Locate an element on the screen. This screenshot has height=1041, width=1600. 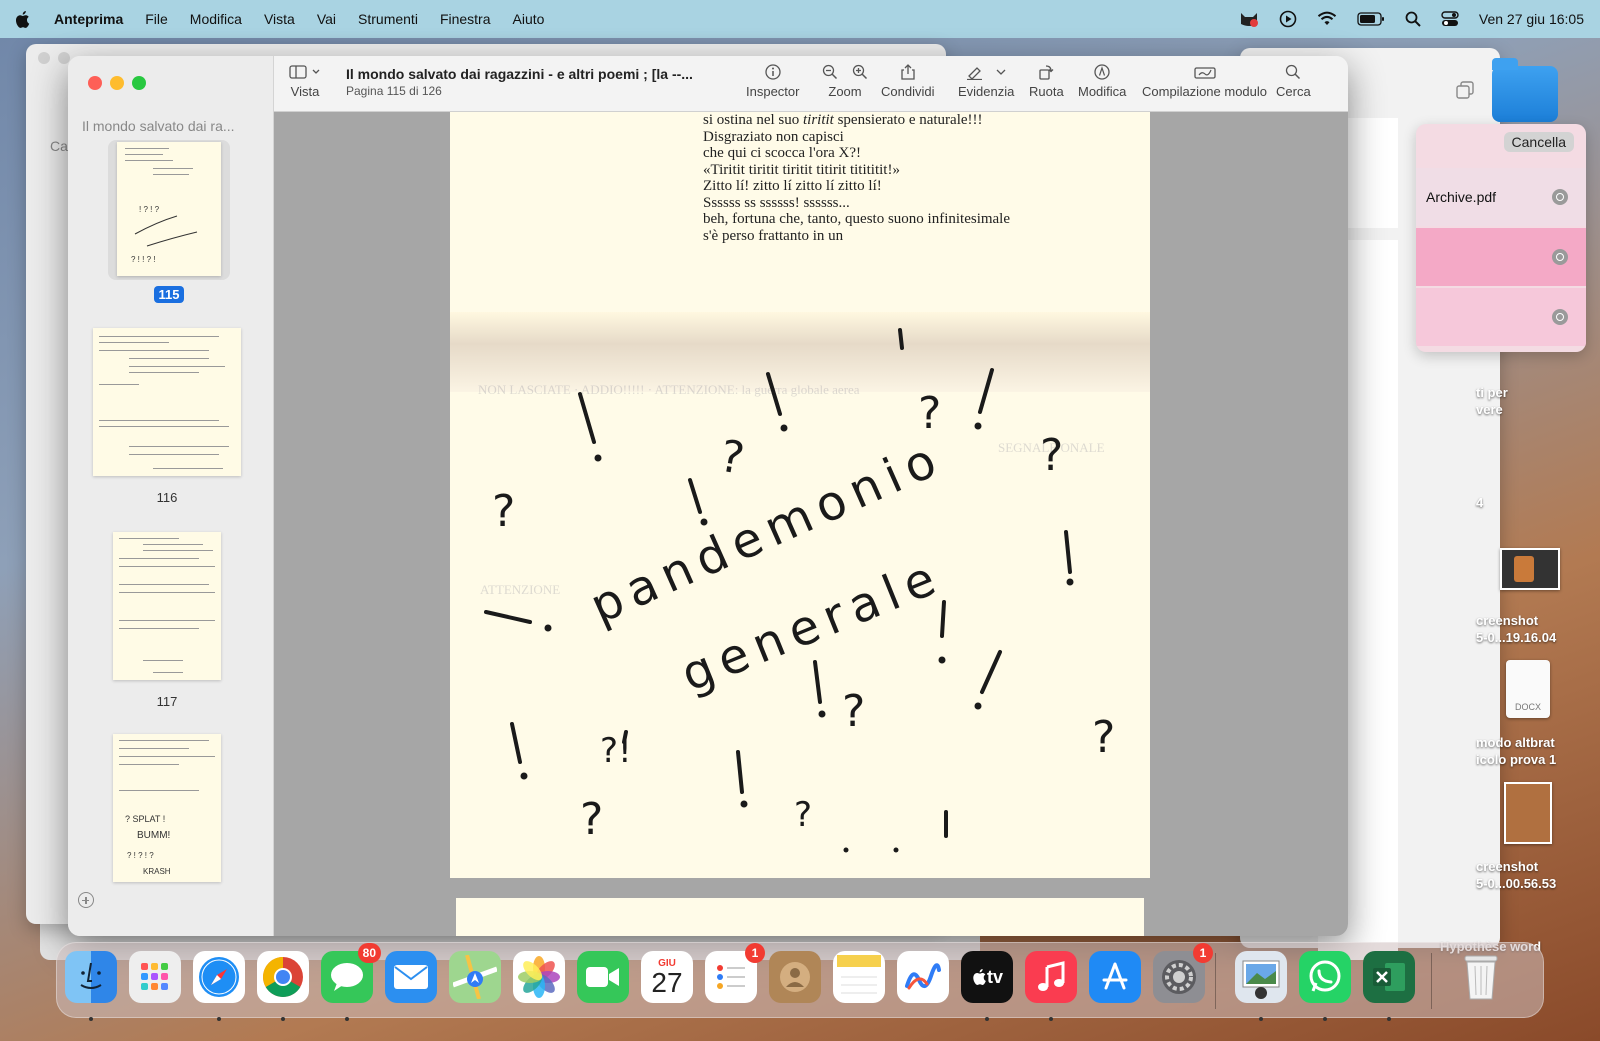
thumbnail-page-117: 117 is located at coordinates (167, 620).